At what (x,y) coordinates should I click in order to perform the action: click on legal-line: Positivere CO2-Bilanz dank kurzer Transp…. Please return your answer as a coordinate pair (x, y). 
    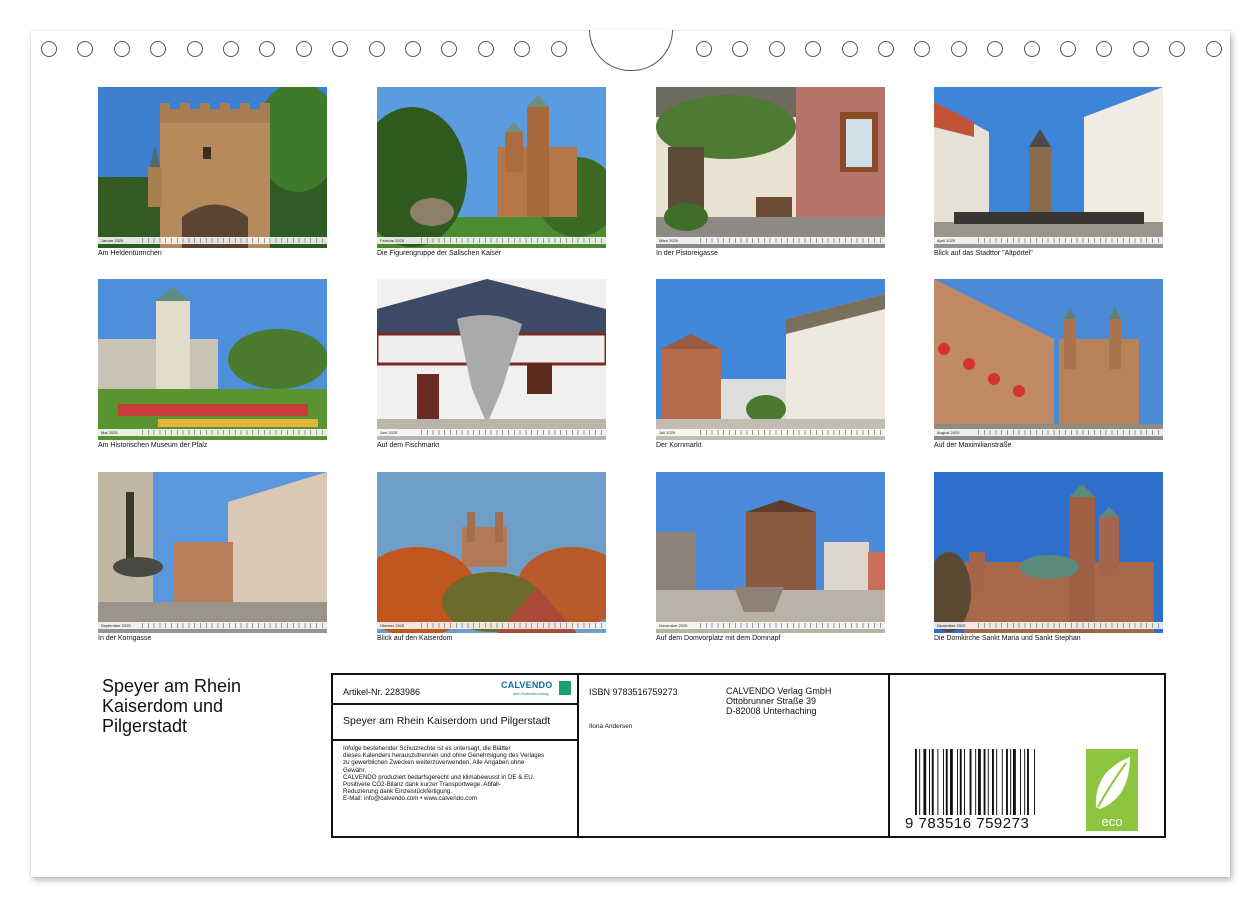
    Looking at the image, I should click on (422, 785).